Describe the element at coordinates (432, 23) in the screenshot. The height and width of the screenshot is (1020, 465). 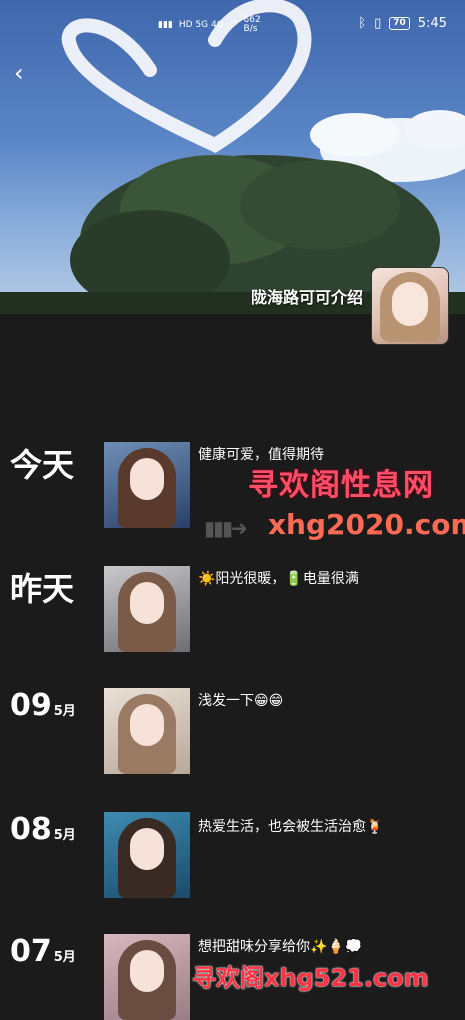
I see `clock: 5:45` at that location.